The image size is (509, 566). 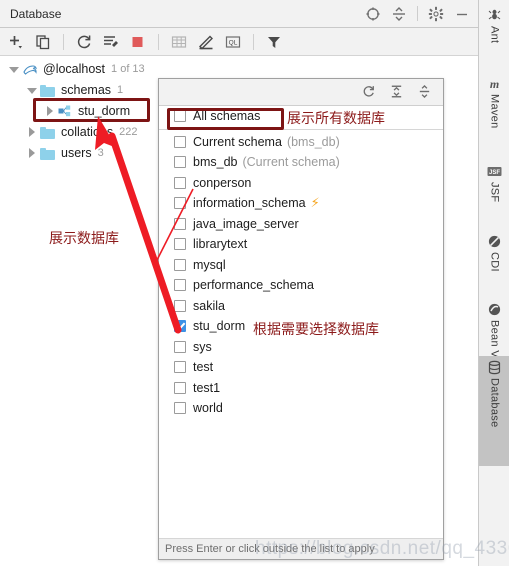 I want to click on schema-label: test, so click(x=203, y=367).